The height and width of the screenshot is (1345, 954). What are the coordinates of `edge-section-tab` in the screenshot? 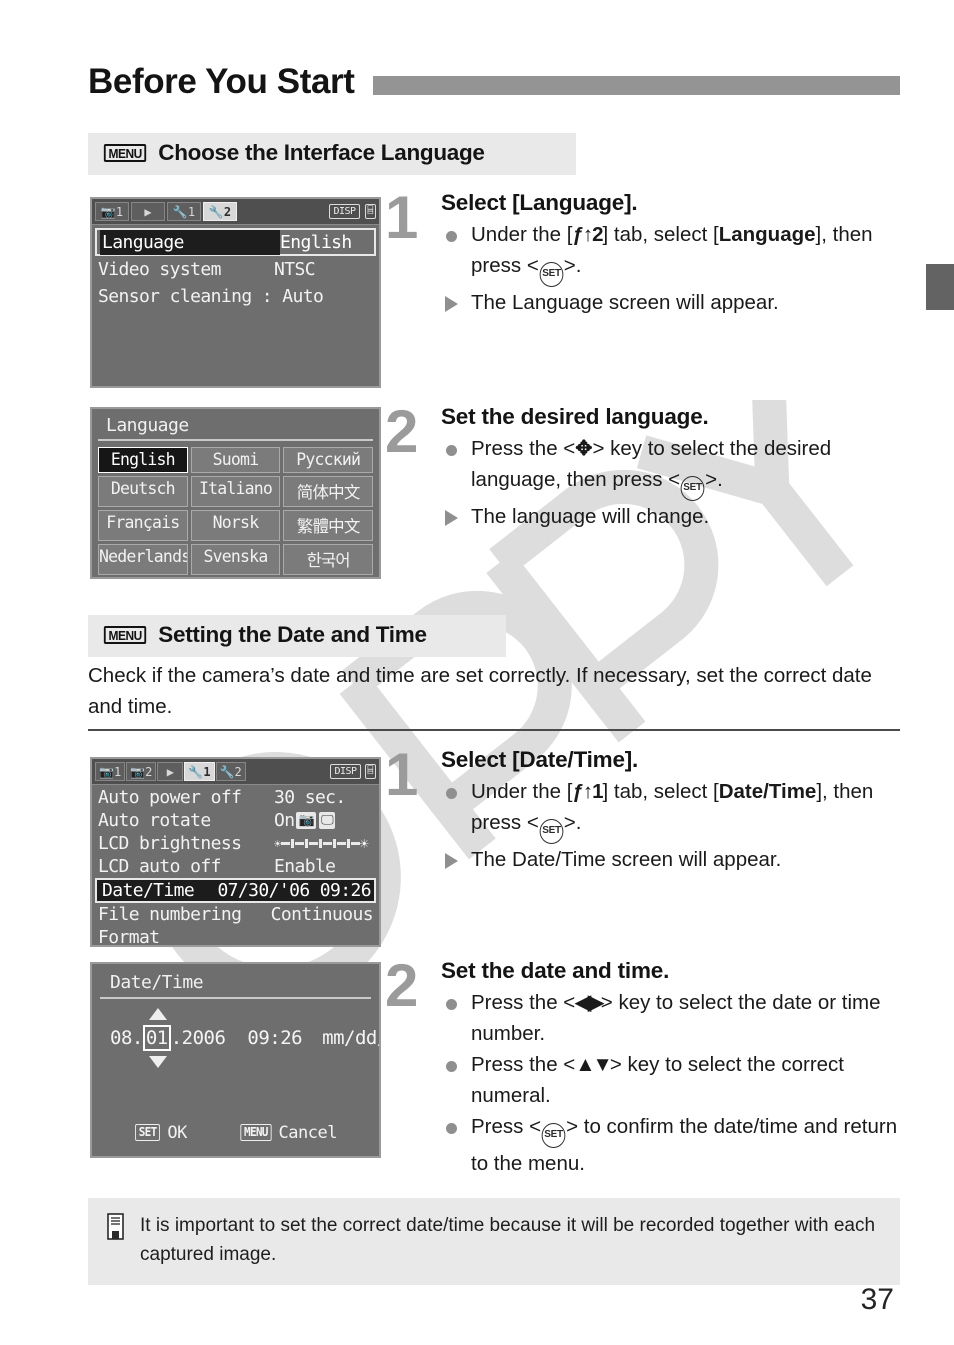 It's located at (940, 287).